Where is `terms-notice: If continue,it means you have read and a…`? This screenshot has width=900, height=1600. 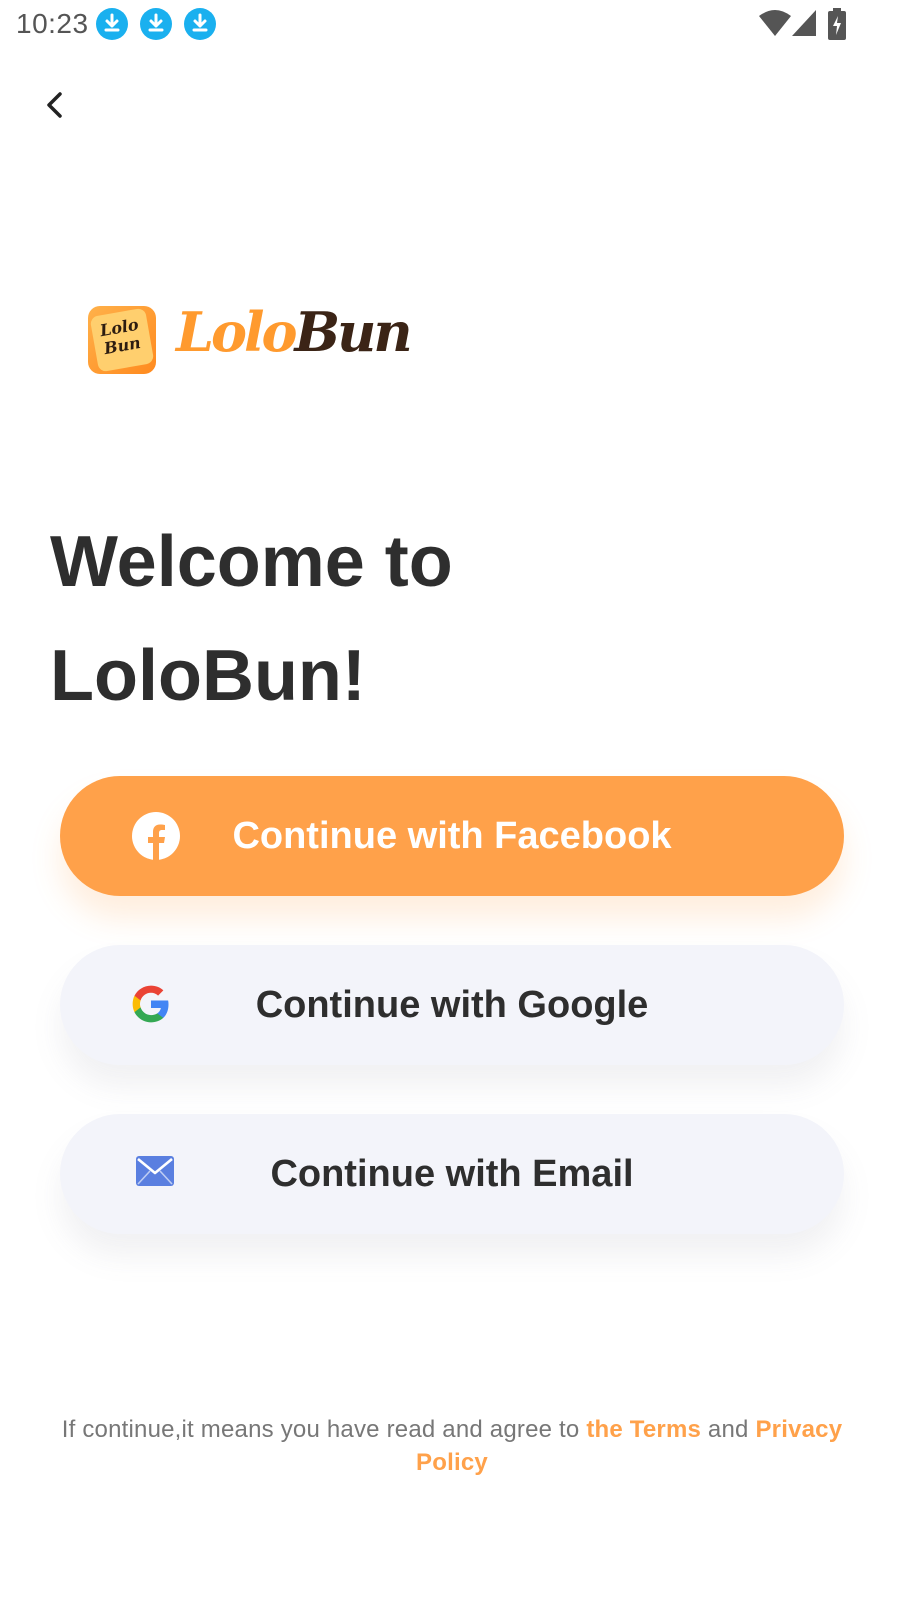 terms-notice: If continue,it means you have read and a… is located at coordinates (452, 1446).